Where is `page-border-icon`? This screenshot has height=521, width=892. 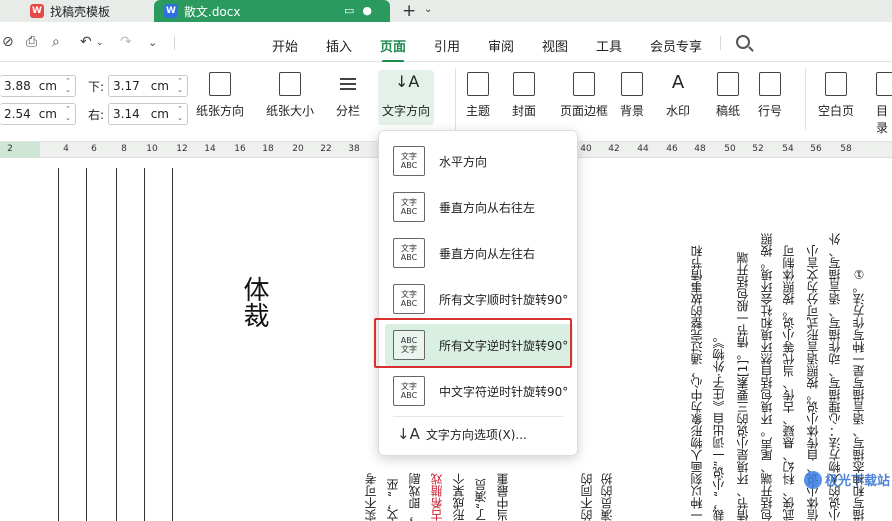
page-border-icon is located at coordinates (584, 84).